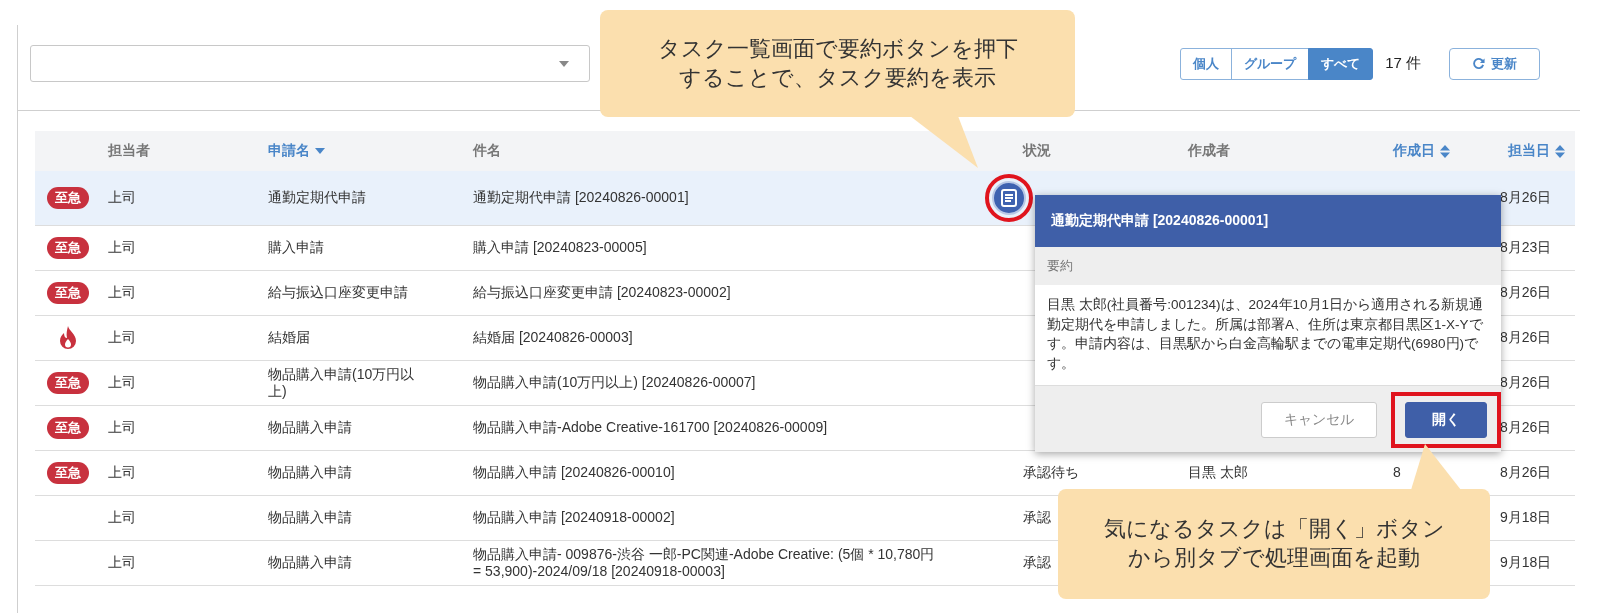 This screenshot has width=1600, height=613. Describe the element at coordinates (602, 293) in the screenshot. I see `subject-cell: 給与振込口座変更申請 [20240823-00002]` at that location.